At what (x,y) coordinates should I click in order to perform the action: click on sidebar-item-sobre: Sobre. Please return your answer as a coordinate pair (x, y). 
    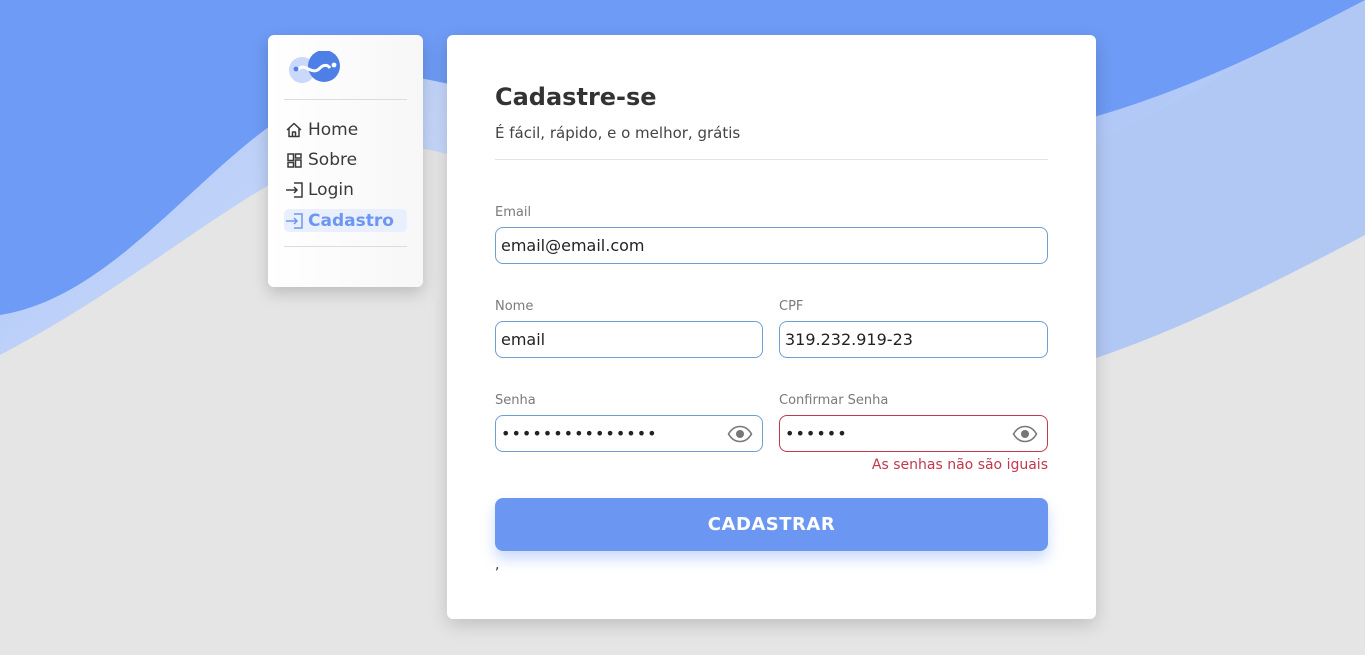
    Looking at the image, I should click on (345, 160).